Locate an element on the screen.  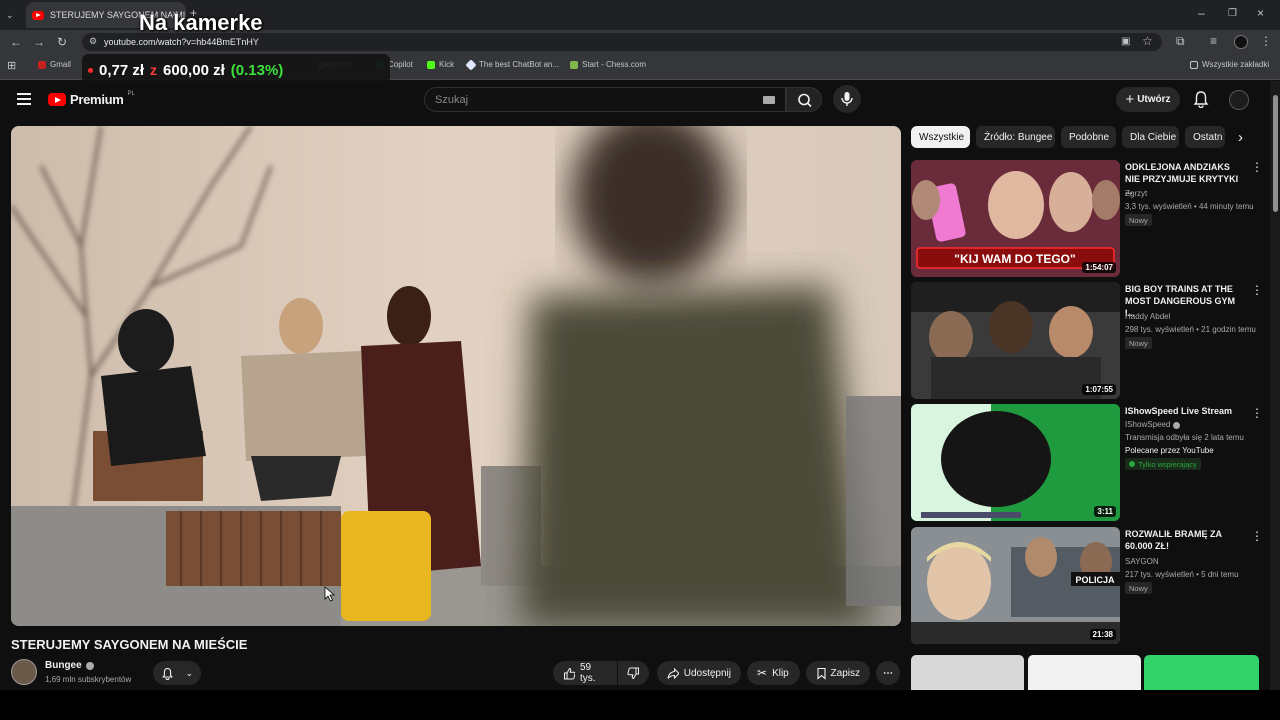
bookmark-star-icon: ☆ is located at coordinates (1147, 41).